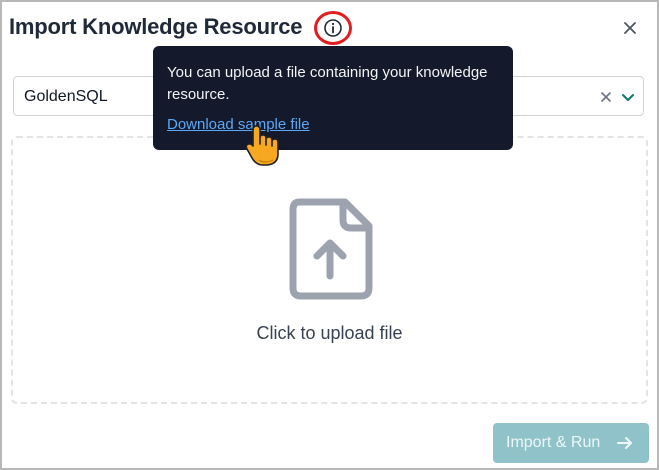 This screenshot has width=659, height=470. What do you see at coordinates (66, 96) in the screenshot?
I see `resource-type-value: GoldenSQL` at bounding box center [66, 96].